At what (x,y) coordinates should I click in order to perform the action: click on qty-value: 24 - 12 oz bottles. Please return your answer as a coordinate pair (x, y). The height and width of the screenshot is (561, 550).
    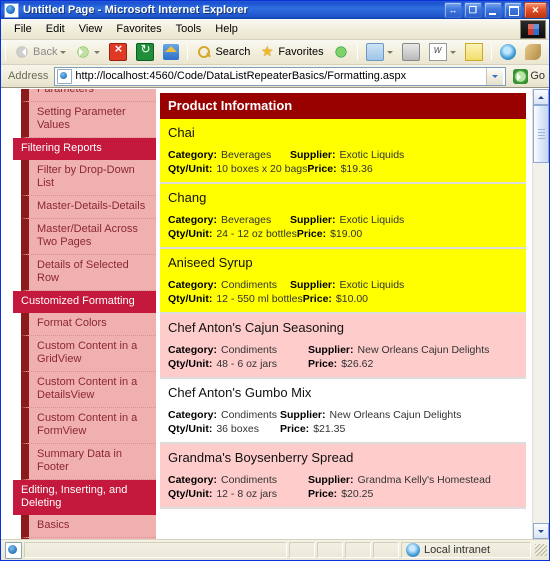
    Looking at the image, I should click on (256, 234).